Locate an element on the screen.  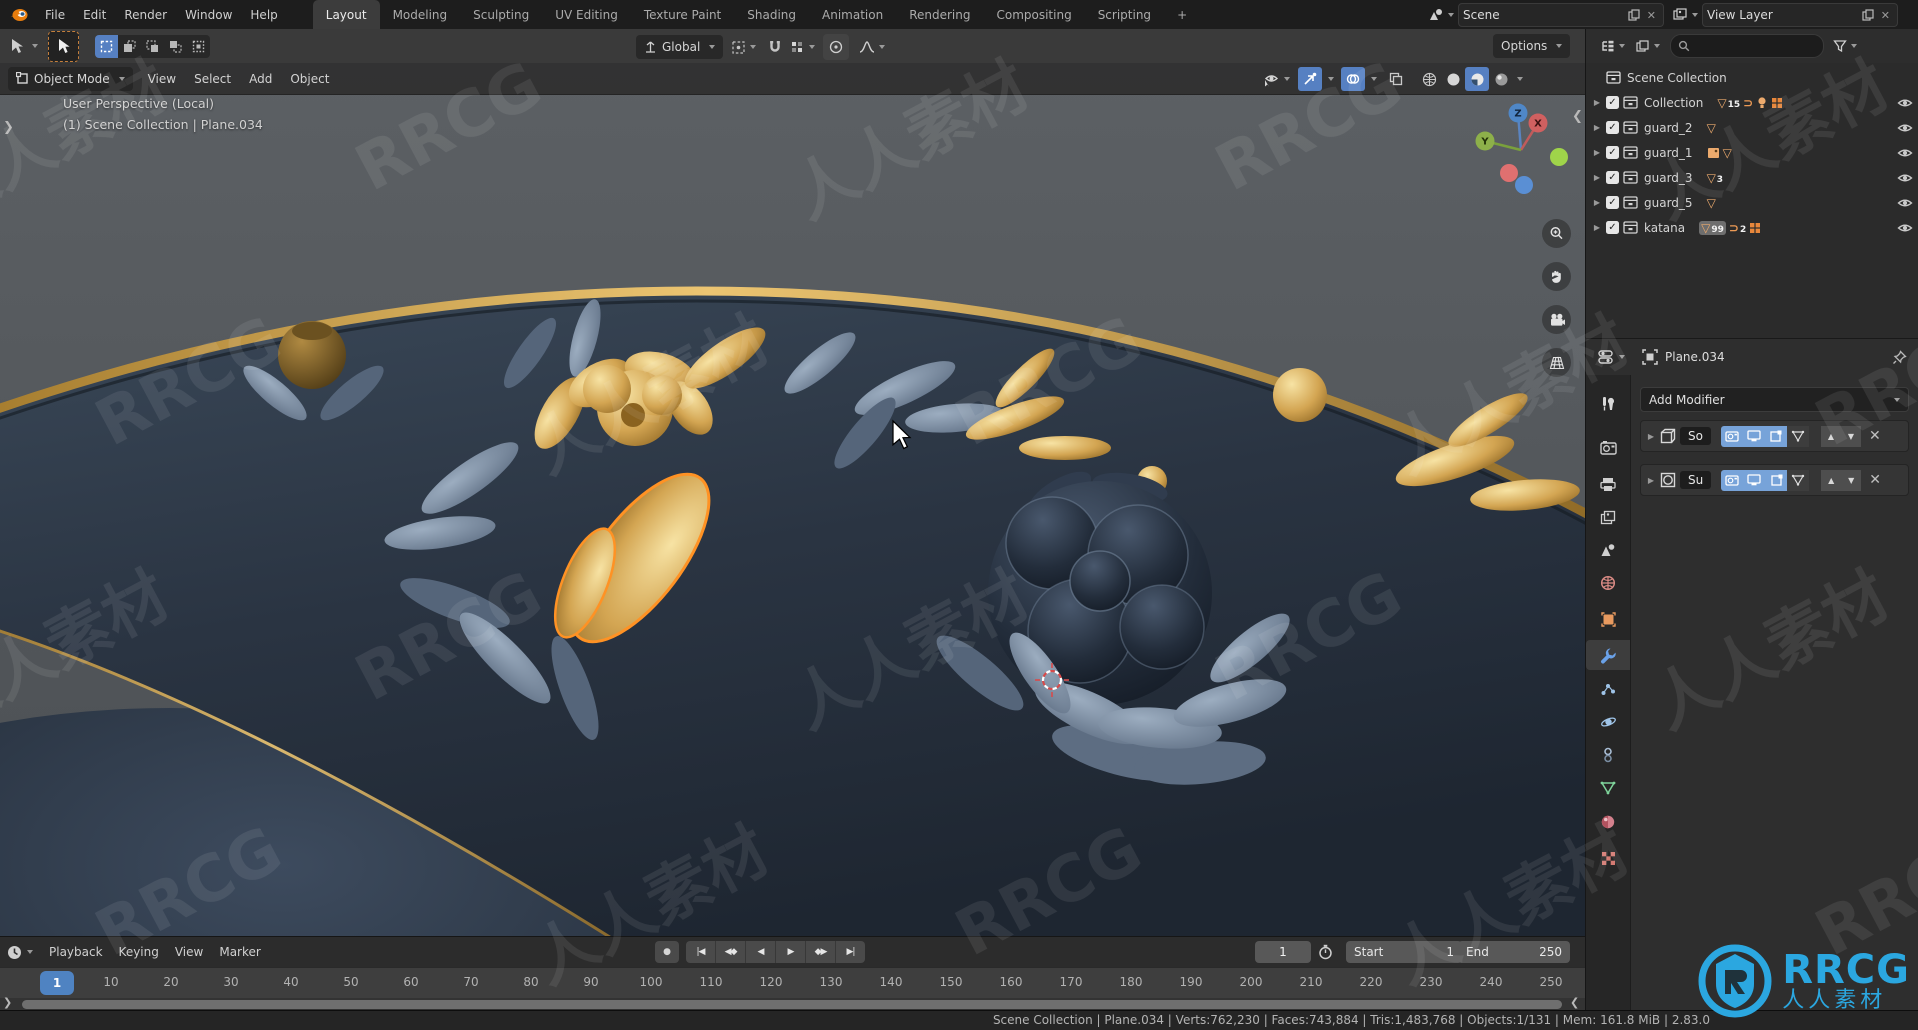
timeline-menu-view: View is located at coordinates (189, 952).